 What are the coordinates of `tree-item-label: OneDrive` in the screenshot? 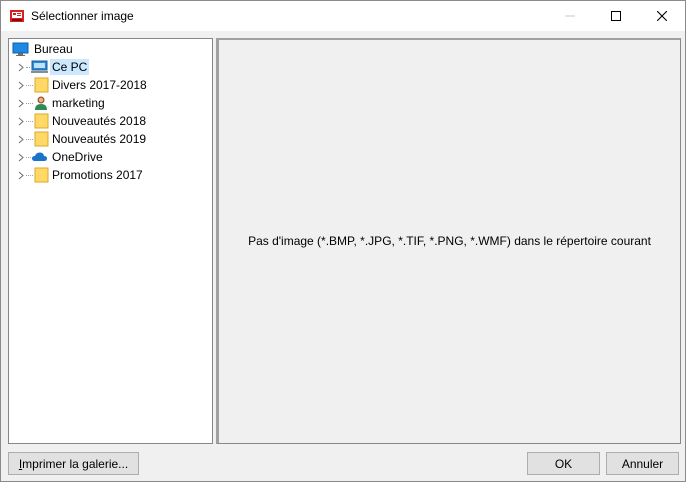 It's located at (77, 157).